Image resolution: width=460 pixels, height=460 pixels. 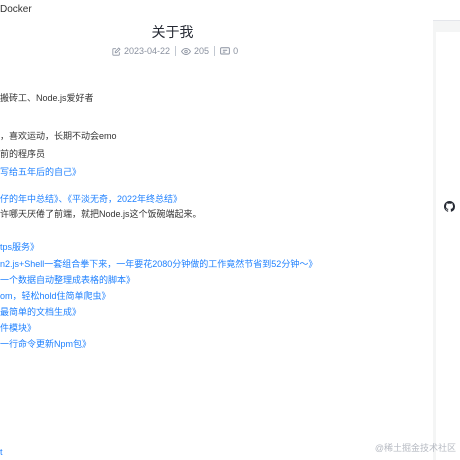 What do you see at coordinates (40, 172) in the screenshot?
I see `article-link: 写给五年后的自己》` at bounding box center [40, 172].